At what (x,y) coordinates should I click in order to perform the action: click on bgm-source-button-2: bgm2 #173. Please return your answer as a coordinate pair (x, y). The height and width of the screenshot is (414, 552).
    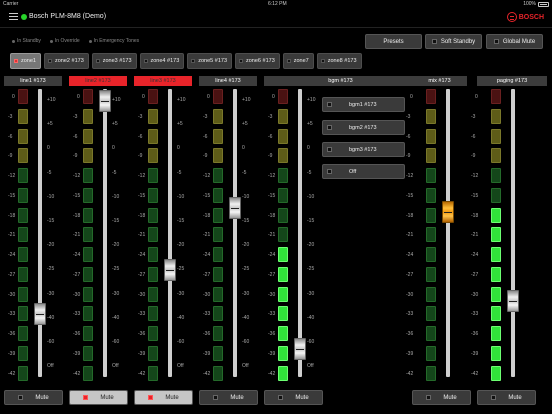
    Looking at the image, I should click on (363, 127).